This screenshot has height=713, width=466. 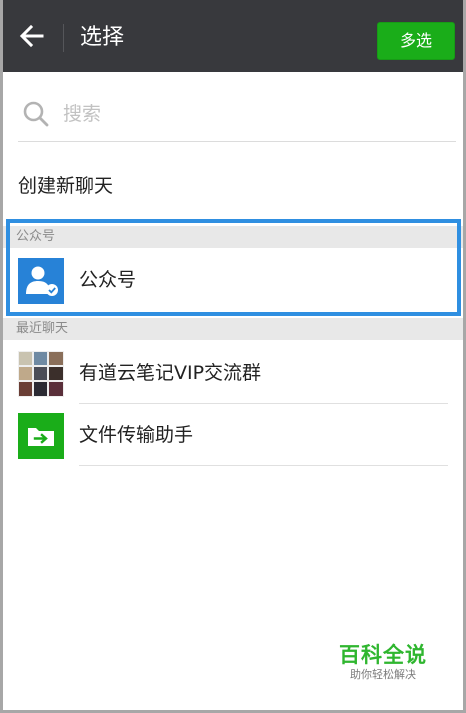 I want to click on back-arrow-icon, so click(x=31, y=36).